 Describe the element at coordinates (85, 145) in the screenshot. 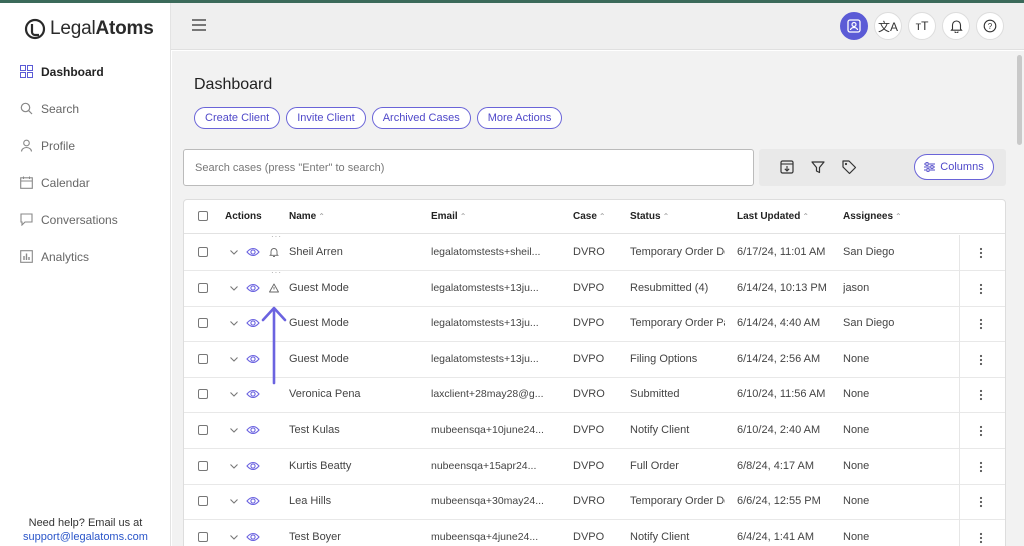

I see `sidebar-item-profile: Profile` at that location.